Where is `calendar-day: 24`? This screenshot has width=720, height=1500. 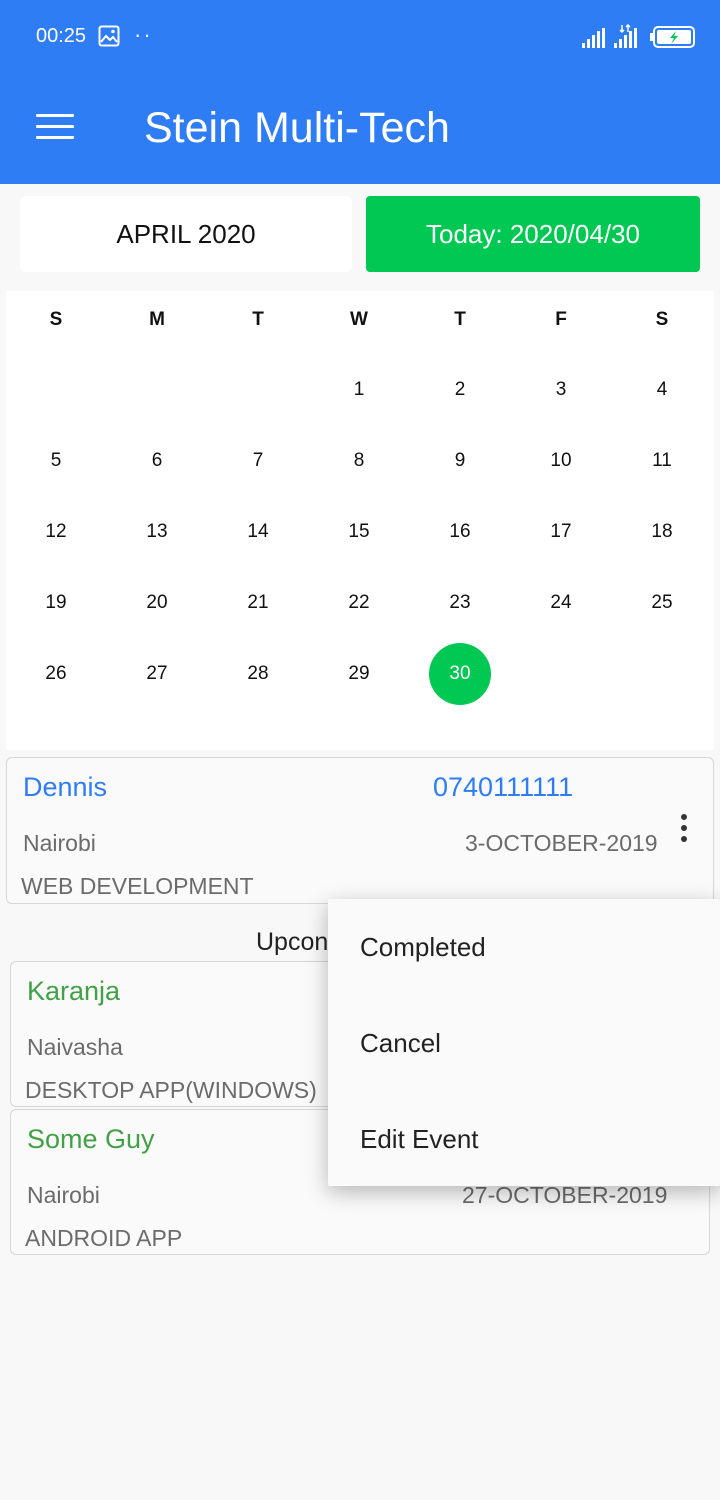
calendar-day: 24 is located at coordinates (561, 603).